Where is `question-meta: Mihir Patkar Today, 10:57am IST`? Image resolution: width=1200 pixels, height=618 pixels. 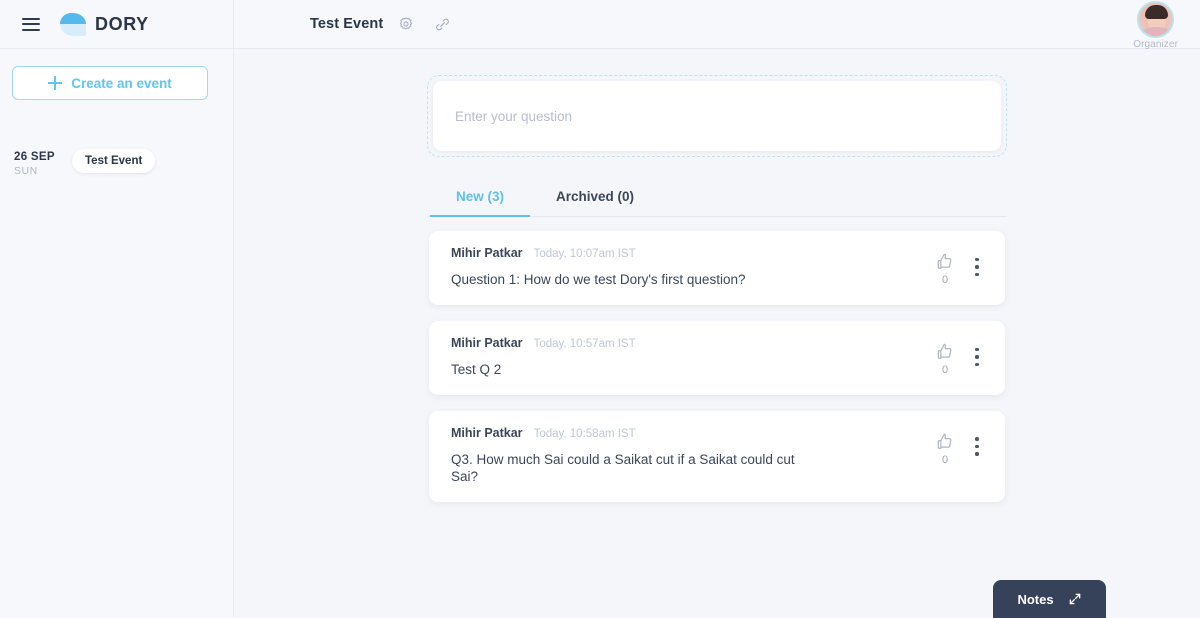
question-meta: Mihir Patkar Today, 10:57am IST is located at coordinates (693, 343).